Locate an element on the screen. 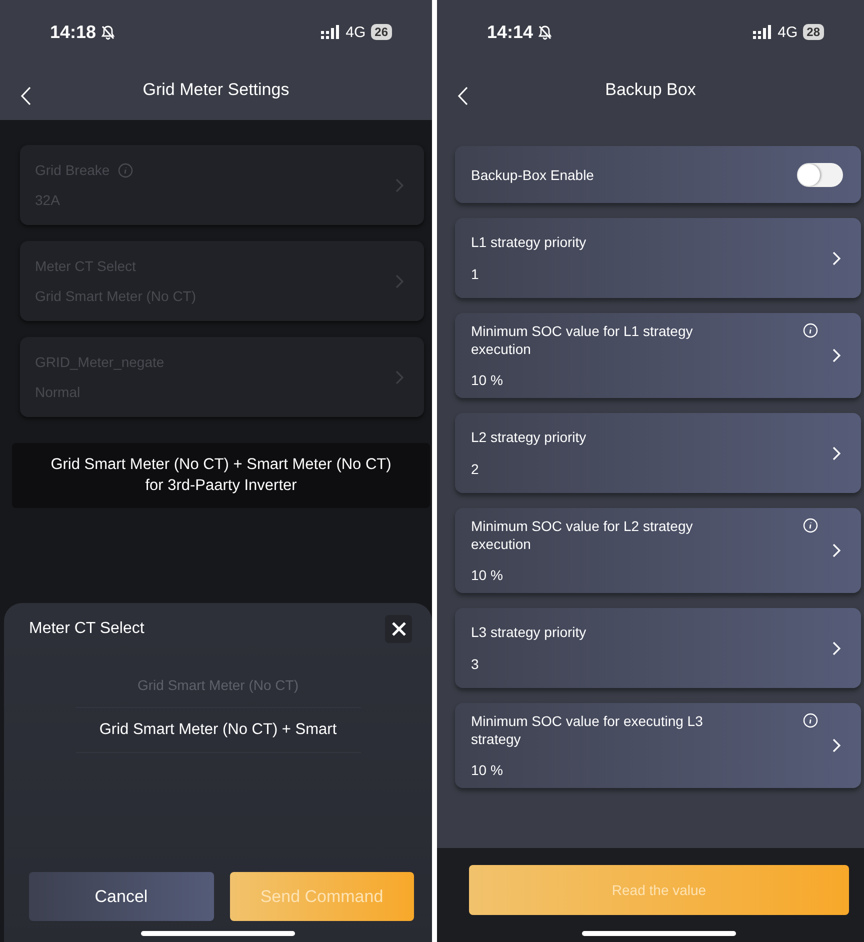 The image size is (864, 942). setting-label: L1 strategy priority is located at coordinates (528, 243).